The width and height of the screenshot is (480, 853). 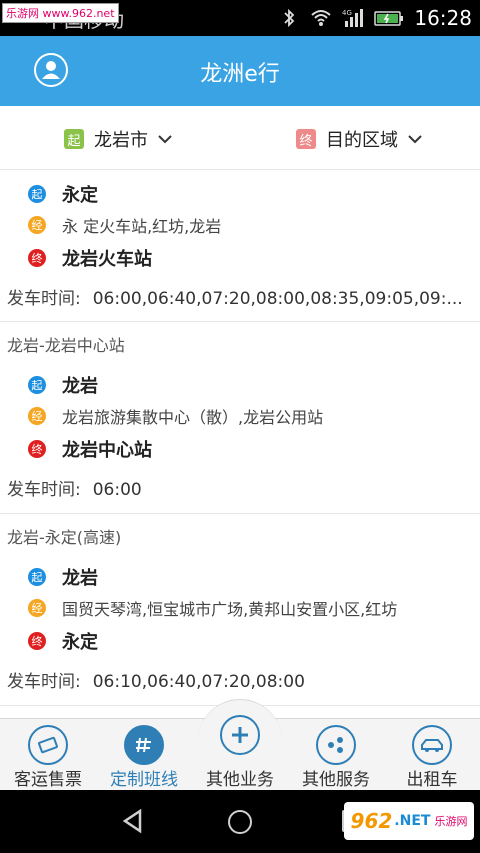 I want to click on end-stop-name: 永定, so click(x=80, y=642).